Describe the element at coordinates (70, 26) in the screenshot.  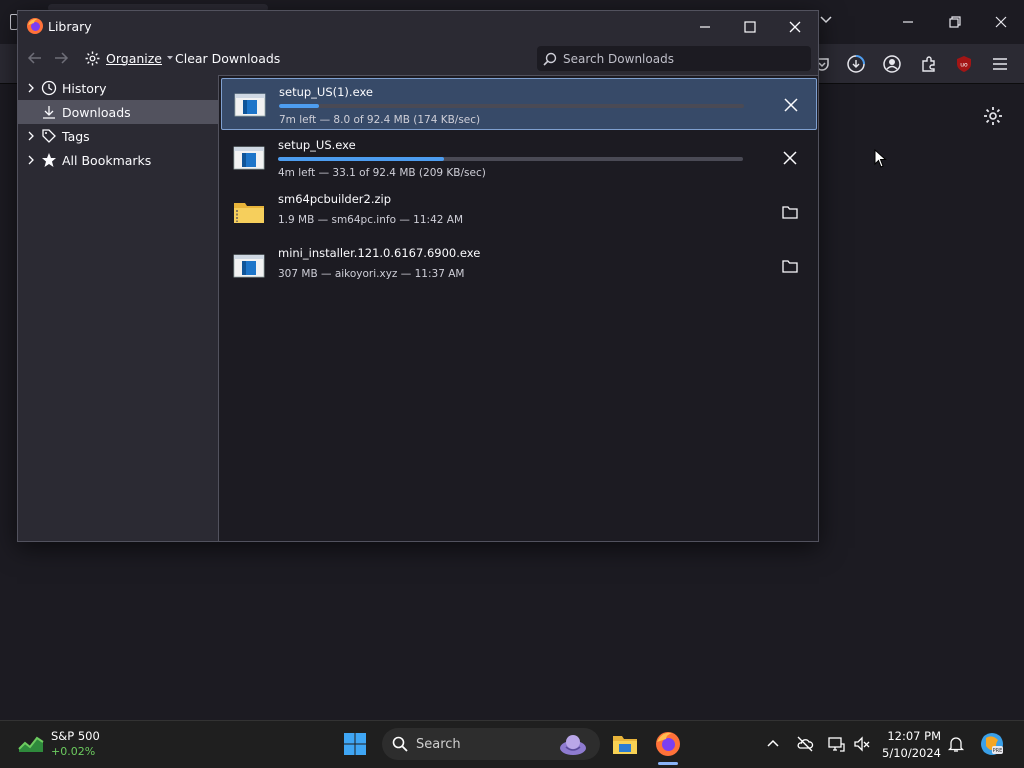
I see `library-title: Library` at that location.